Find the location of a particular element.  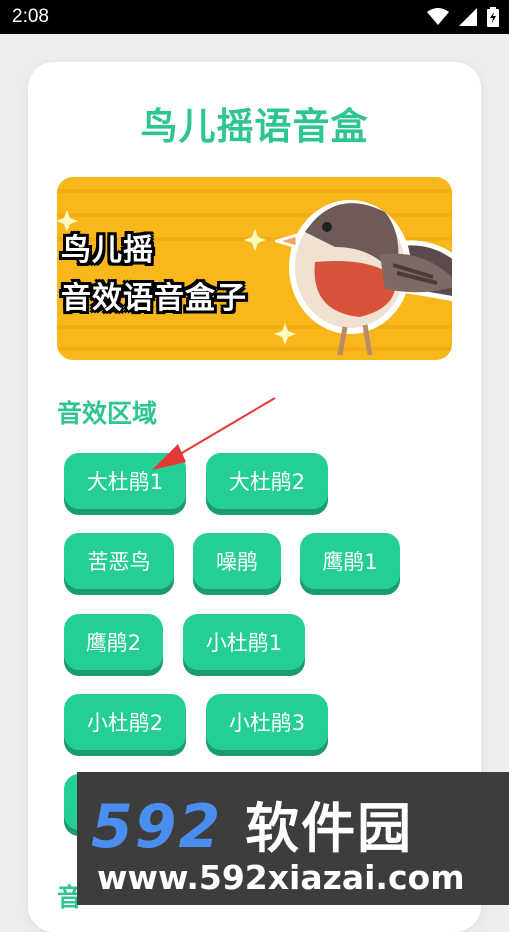

status-time: 2:08 is located at coordinates (30, 16).